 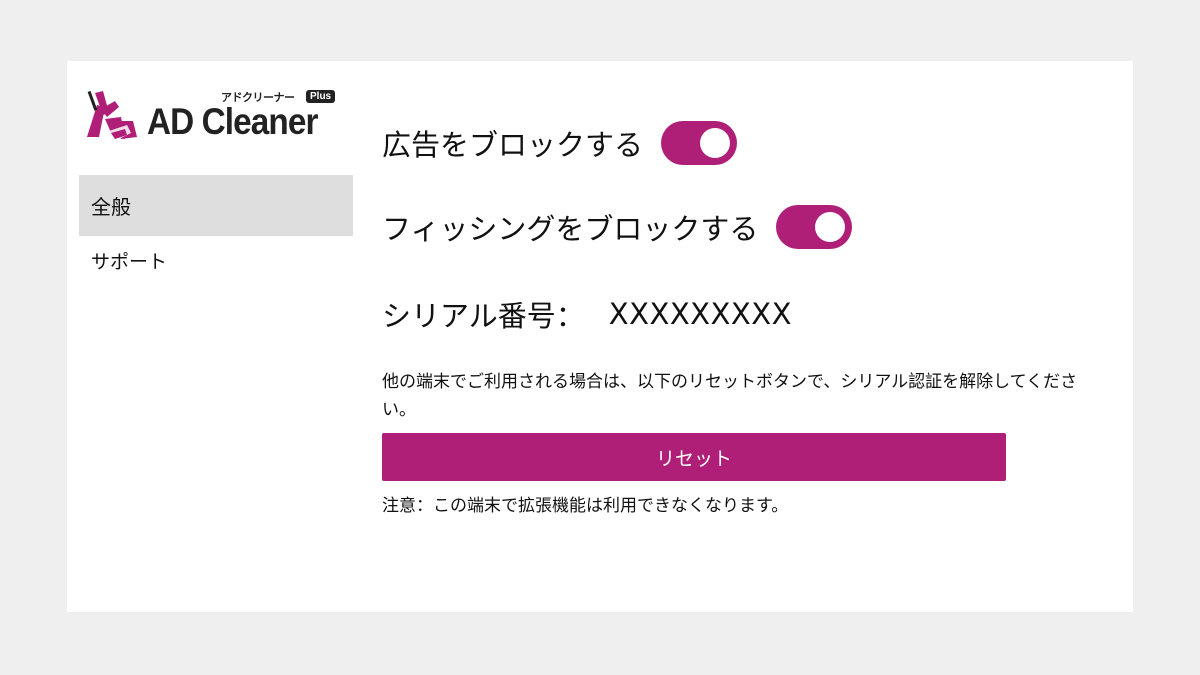 I want to click on serial-number-value: XXXXXXXXX, so click(x=700, y=314).